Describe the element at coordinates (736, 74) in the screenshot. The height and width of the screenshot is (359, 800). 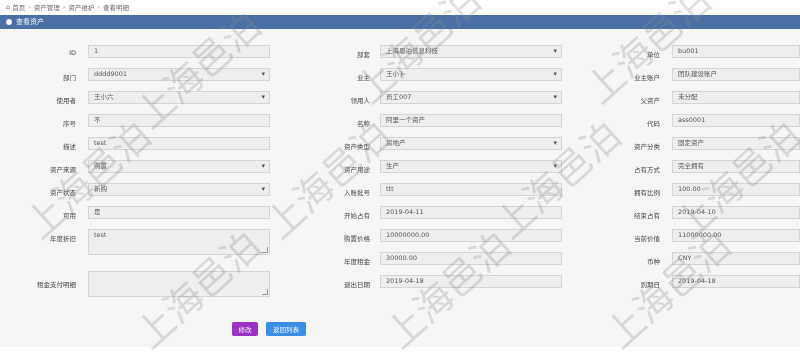
I see `customer-field: 团队建设账户` at that location.